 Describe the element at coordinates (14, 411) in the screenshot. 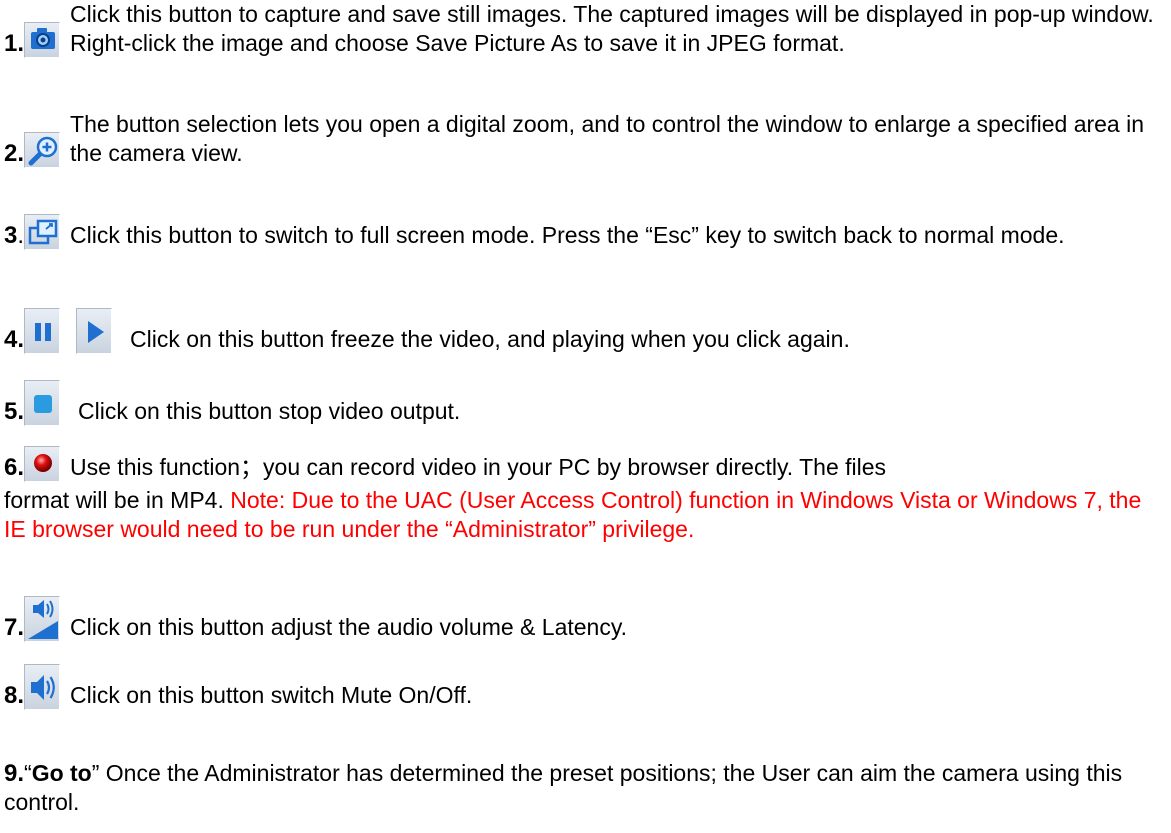

I see `item-number: 5.` at that location.